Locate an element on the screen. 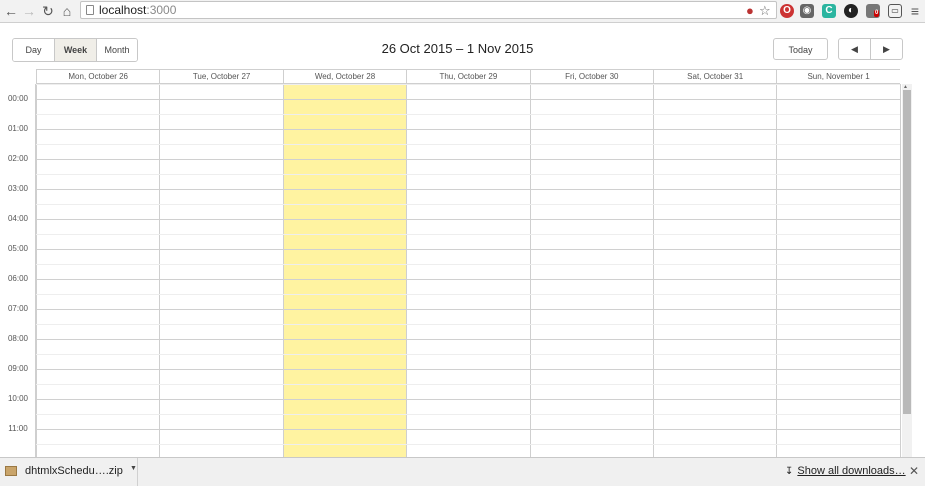 Image resolution: width=925 pixels, height=486 pixels. today-button: Today is located at coordinates (800, 49).